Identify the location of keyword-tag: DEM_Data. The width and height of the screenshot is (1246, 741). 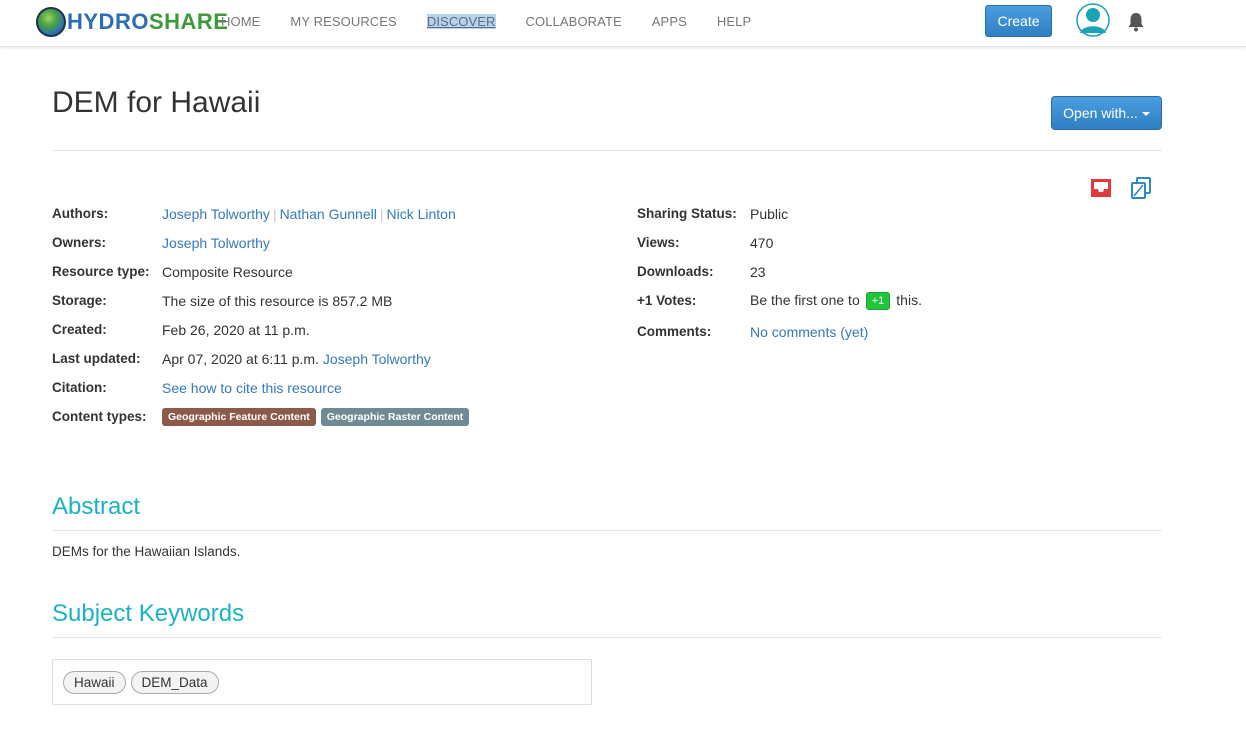
(174, 682).